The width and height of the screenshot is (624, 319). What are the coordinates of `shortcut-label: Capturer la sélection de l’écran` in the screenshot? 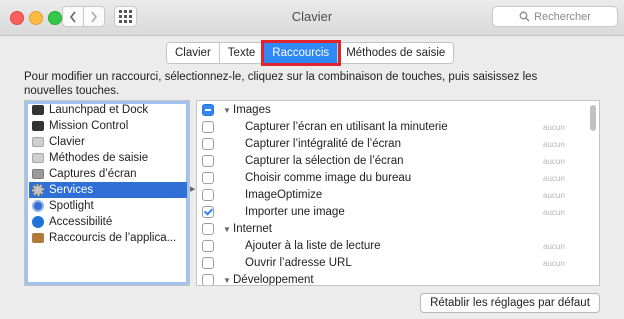 It's located at (324, 161).